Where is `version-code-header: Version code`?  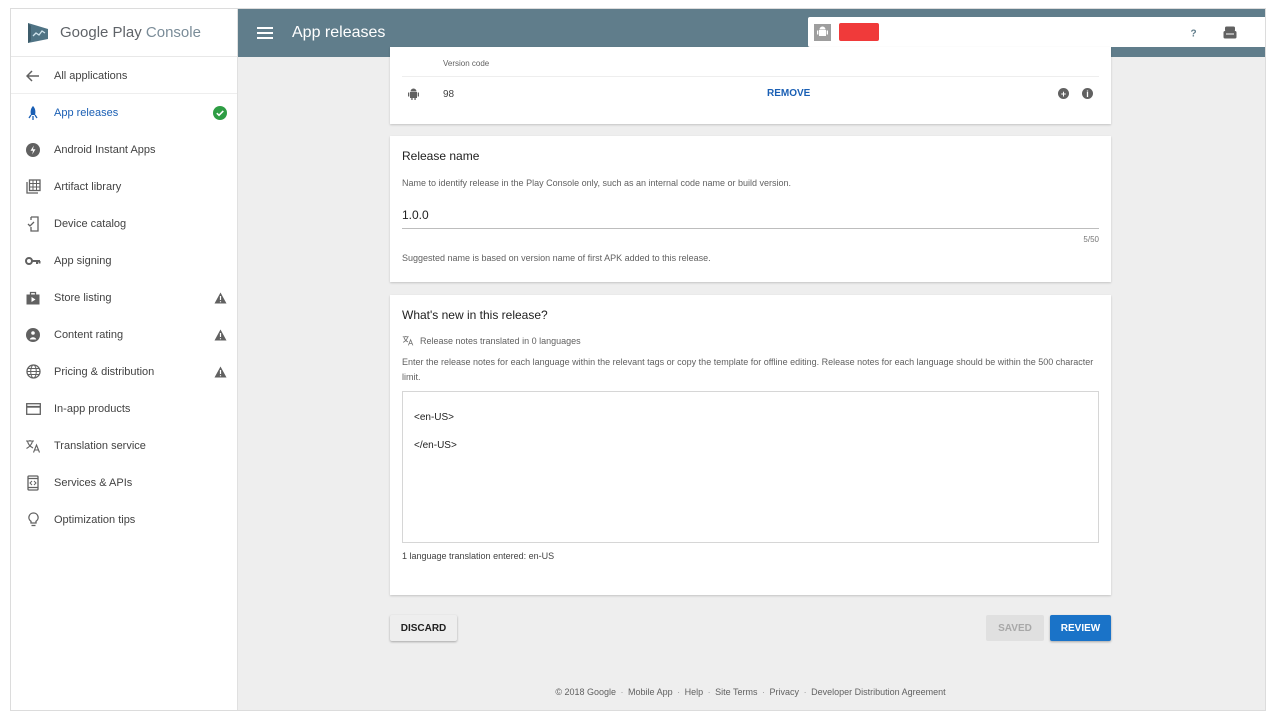 version-code-header: Version code is located at coordinates (466, 63).